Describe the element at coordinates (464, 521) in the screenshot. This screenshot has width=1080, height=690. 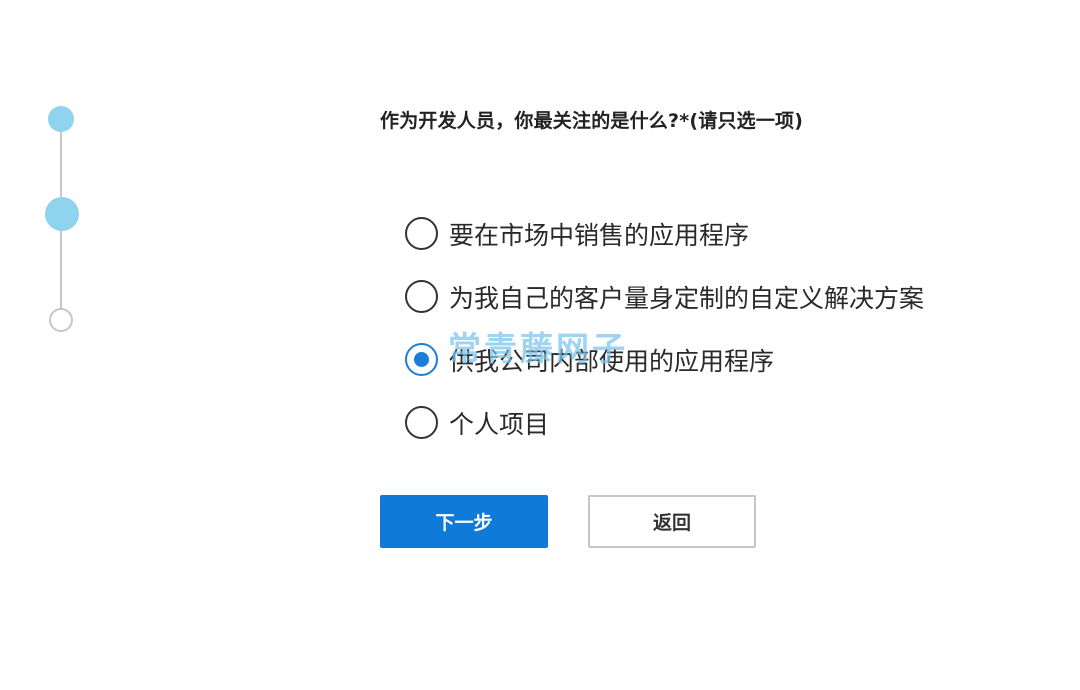
I see `next-button: 下一步` at that location.